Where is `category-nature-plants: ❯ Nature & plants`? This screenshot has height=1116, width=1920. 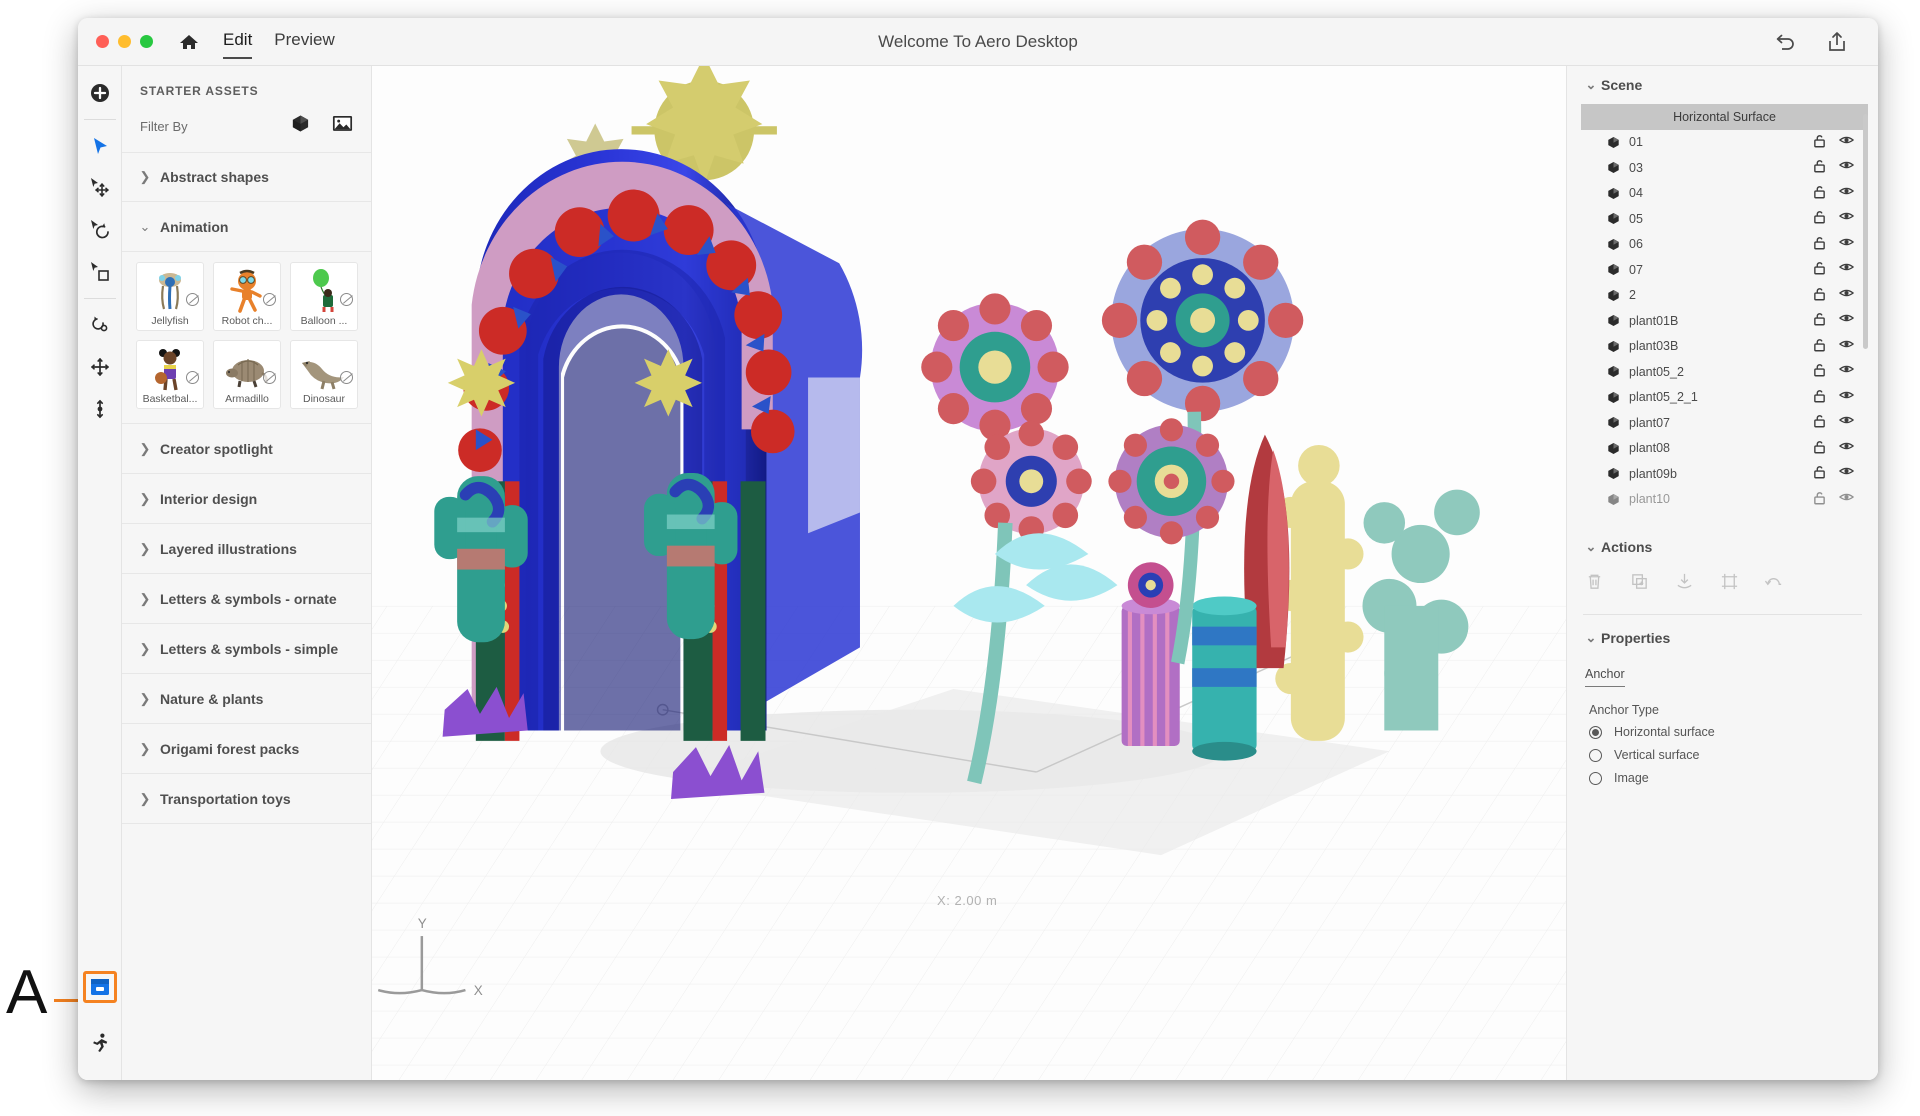
category-nature-plants: ❯ Nature & plants is located at coordinates (246, 699).